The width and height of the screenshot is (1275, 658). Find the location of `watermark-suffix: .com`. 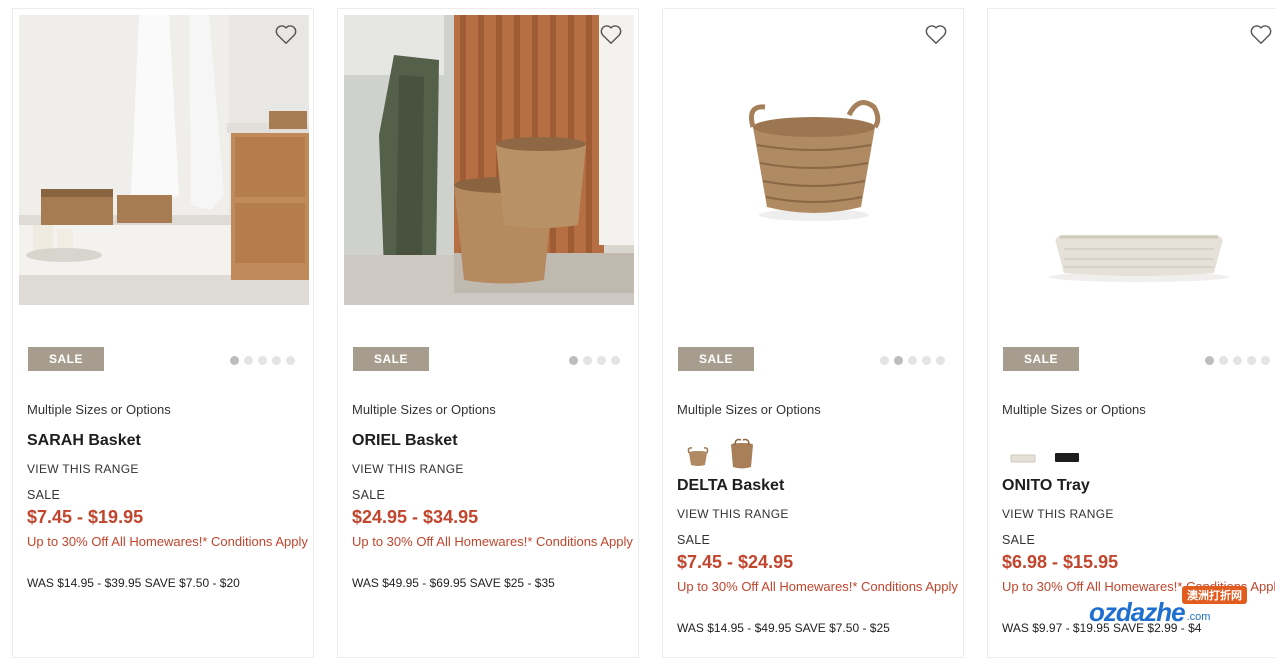

watermark-suffix: .com is located at coordinates (1198, 617).